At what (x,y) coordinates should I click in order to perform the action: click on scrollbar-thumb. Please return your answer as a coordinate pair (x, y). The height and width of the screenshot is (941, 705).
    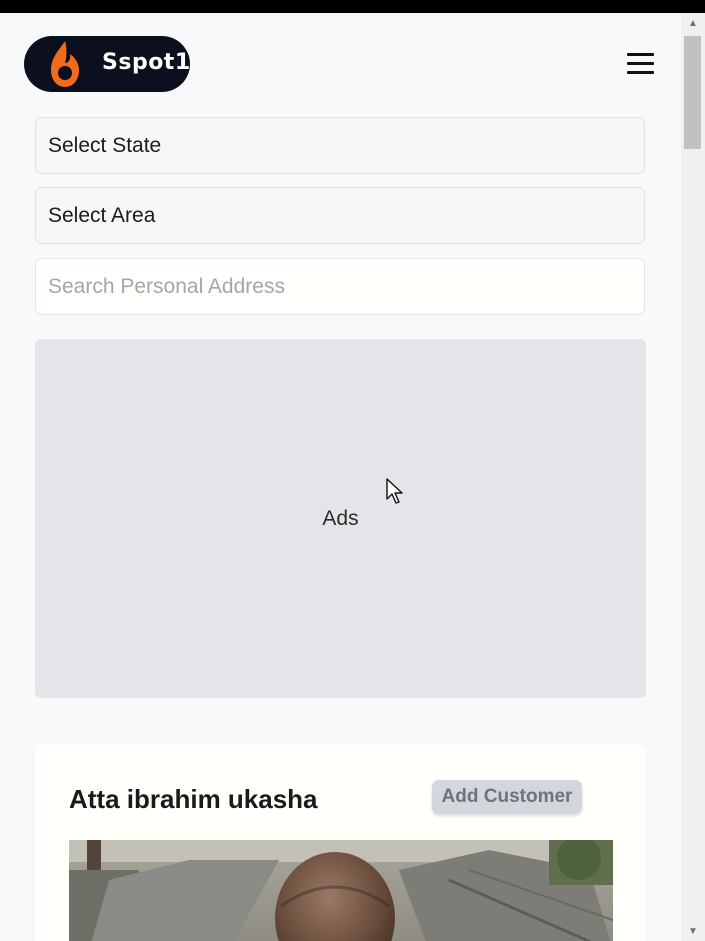
    Looking at the image, I should click on (692, 92).